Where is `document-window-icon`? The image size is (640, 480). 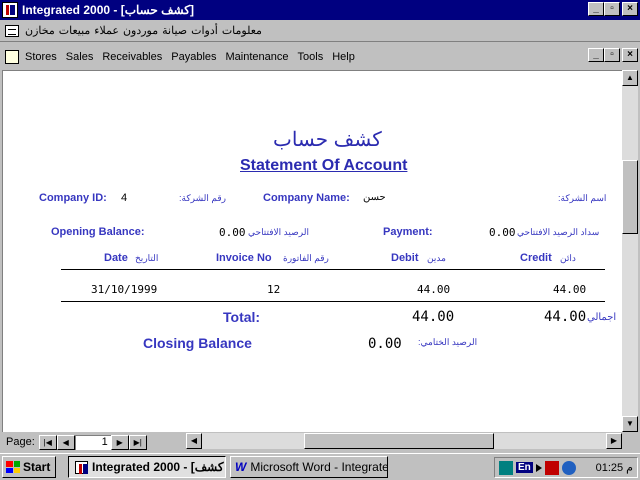 document-window-icon is located at coordinates (12, 57).